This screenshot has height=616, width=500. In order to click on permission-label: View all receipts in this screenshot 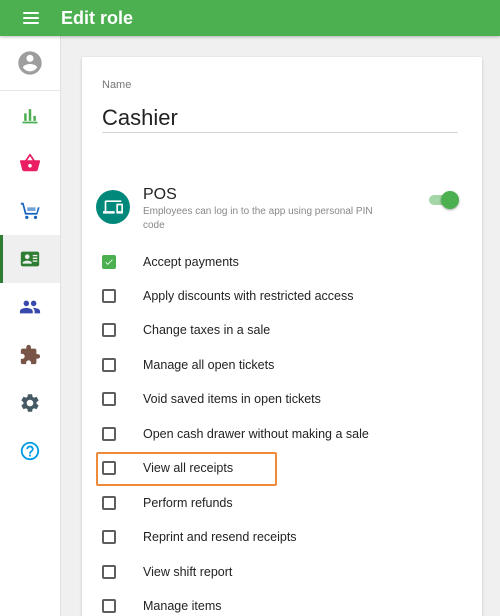, I will do `click(188, 468)`.